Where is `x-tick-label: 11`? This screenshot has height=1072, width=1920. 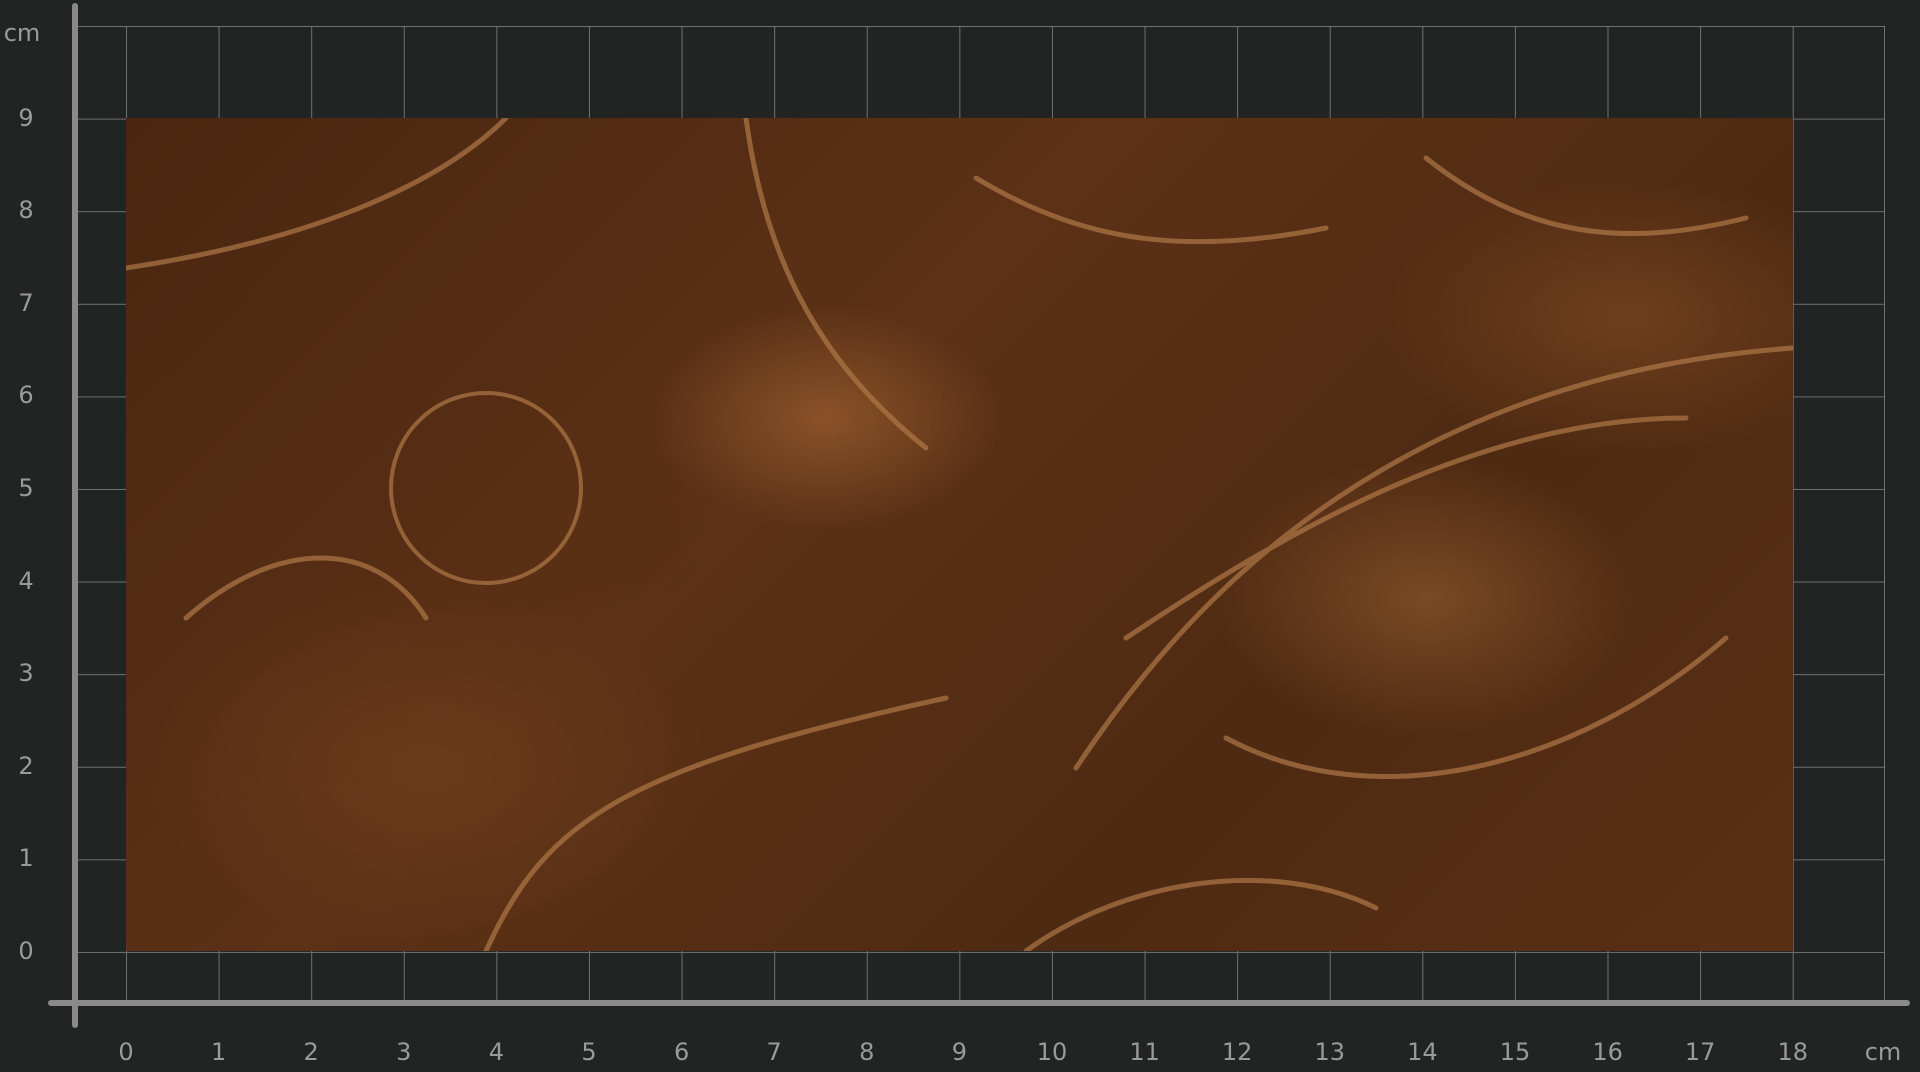
x-tick-label: 11 is located at coordinates (1144, 1052).